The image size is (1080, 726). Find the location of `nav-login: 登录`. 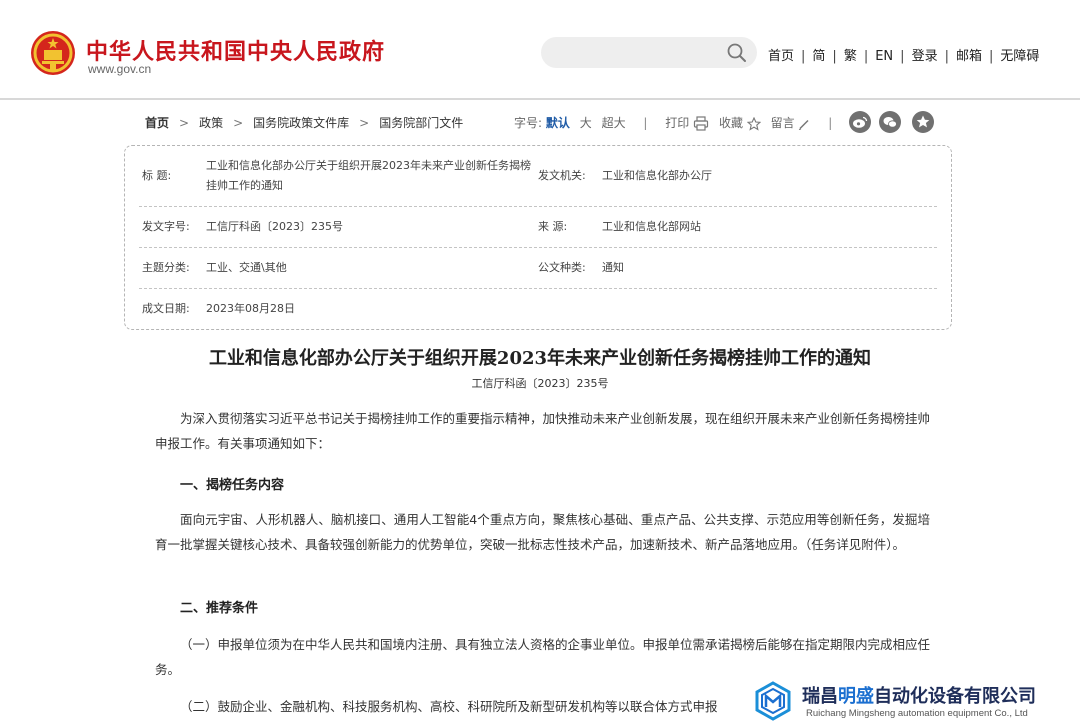

nav-login: 登录 is located at coordinates (925, 56).